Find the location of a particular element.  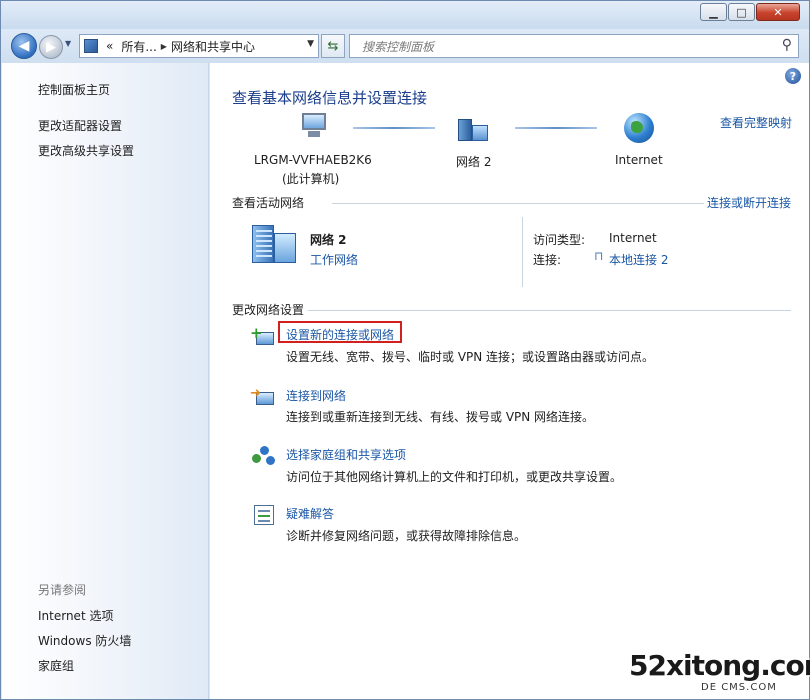

access-type-label: 访问类型: is located at coordinates (559, 240).